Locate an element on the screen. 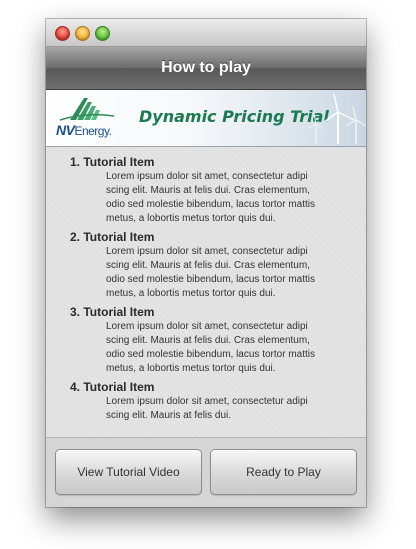  minimize-window-button is located at coordinates (82, 33).